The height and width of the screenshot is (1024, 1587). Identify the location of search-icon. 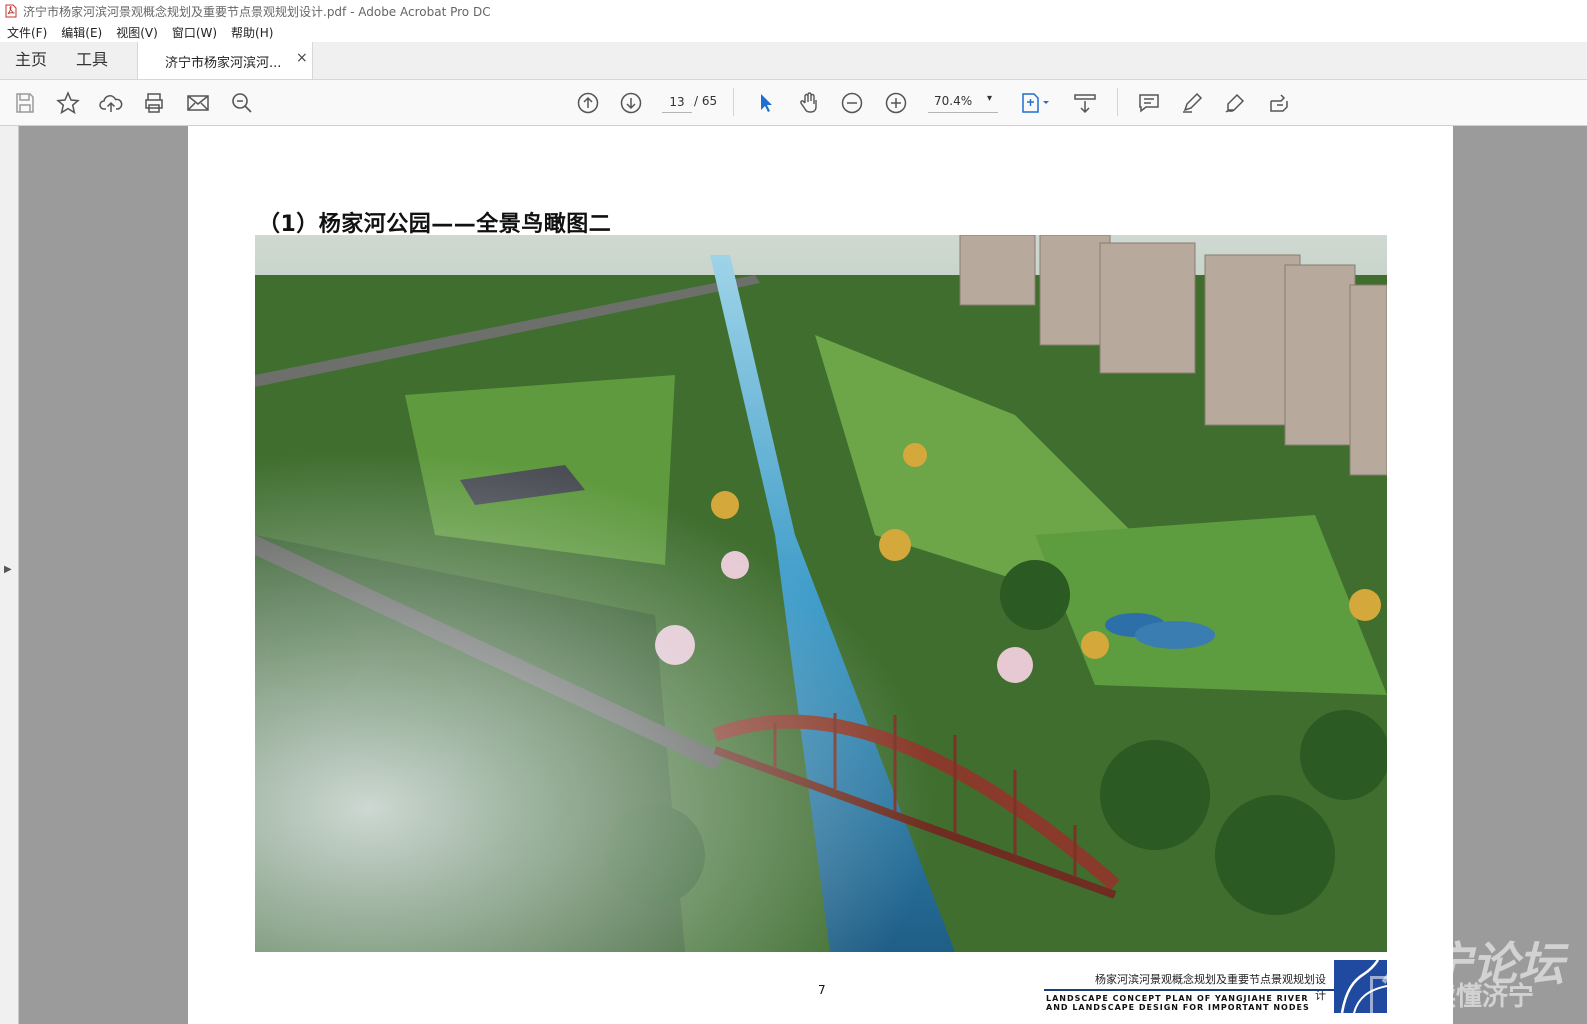
(242, 103).